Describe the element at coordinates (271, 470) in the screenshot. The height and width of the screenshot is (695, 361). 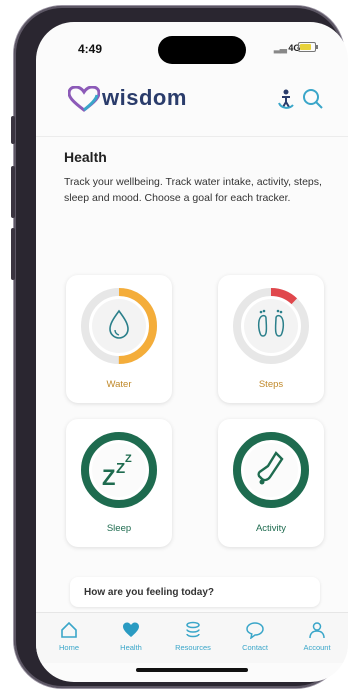
I see `activity-progress-ring` at that location.